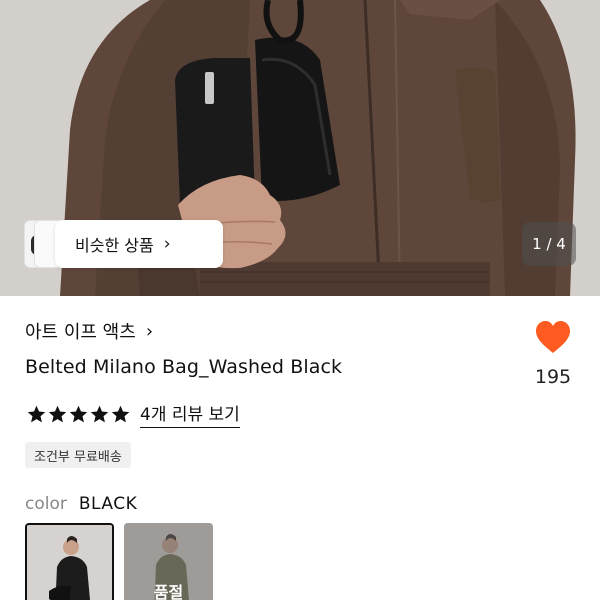  I want to click on brand-link: 아트 이프 액츠 ›, so click(89, 331).